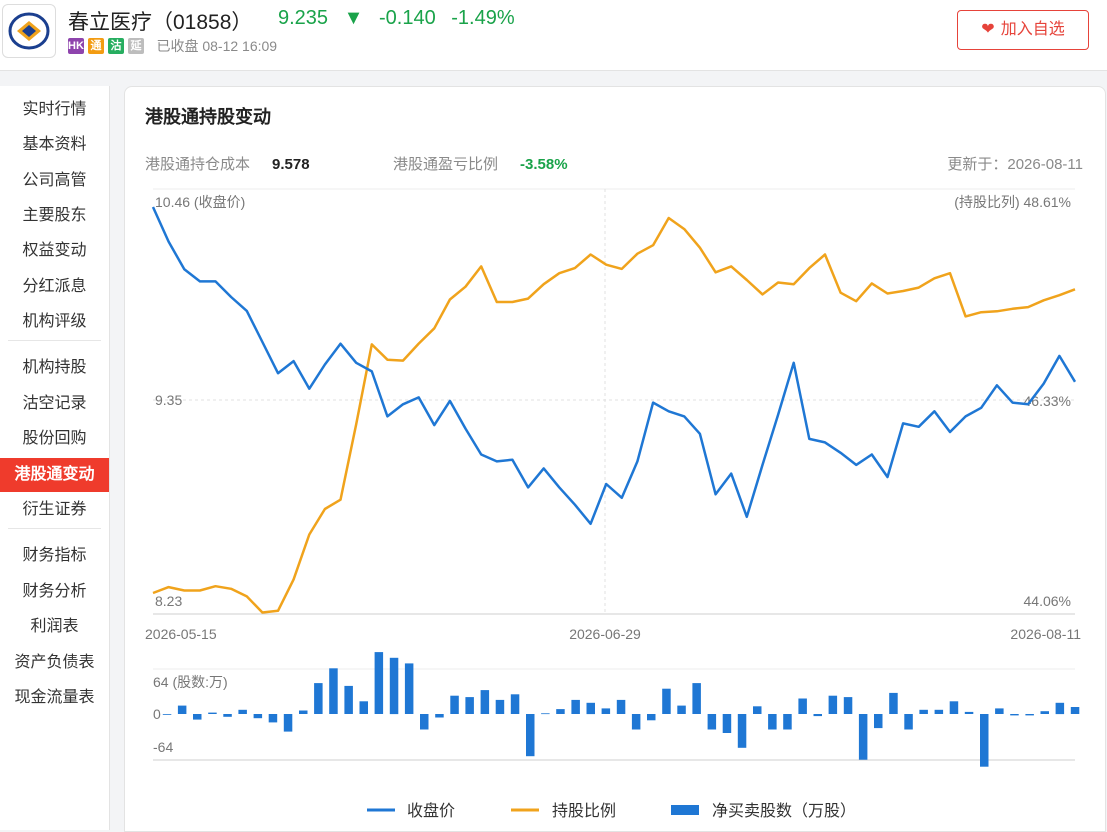  What do you see at coordinates (200, 202) in the screenshot?
I see `left-axis-top: 10.46 (收盘价)` at bounding box center [200, 202].